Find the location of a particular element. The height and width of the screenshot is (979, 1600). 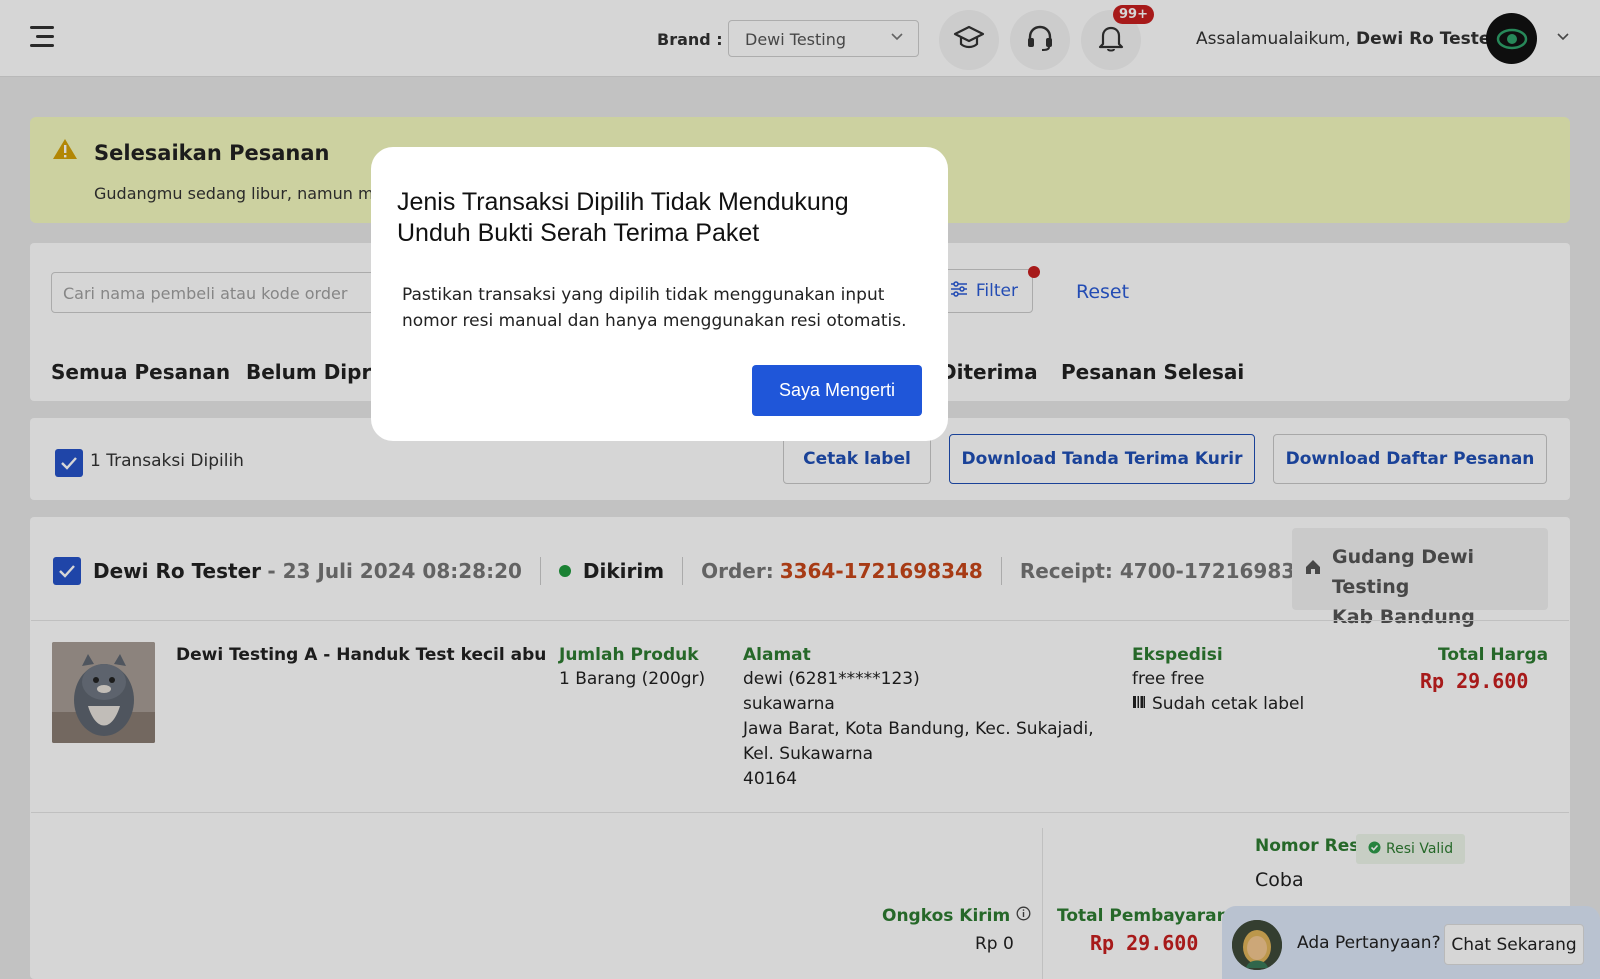

understand-button: Saya Mengerti is located at coordinates (837, 390).